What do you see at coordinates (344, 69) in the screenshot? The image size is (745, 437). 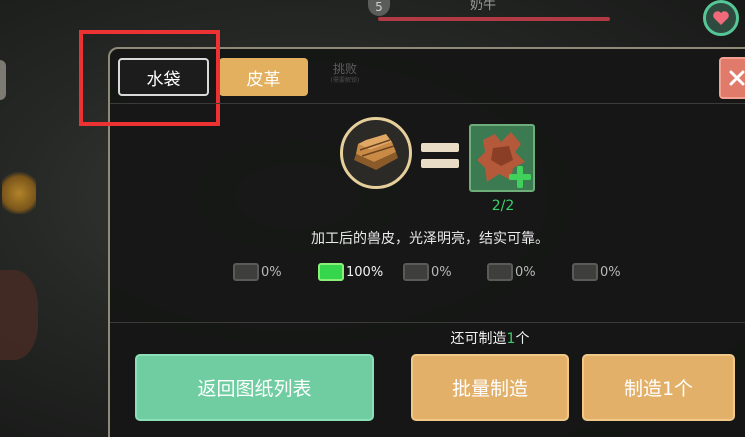 I see `tab-locked-label: 挑败` at bounding box center [344, 69].